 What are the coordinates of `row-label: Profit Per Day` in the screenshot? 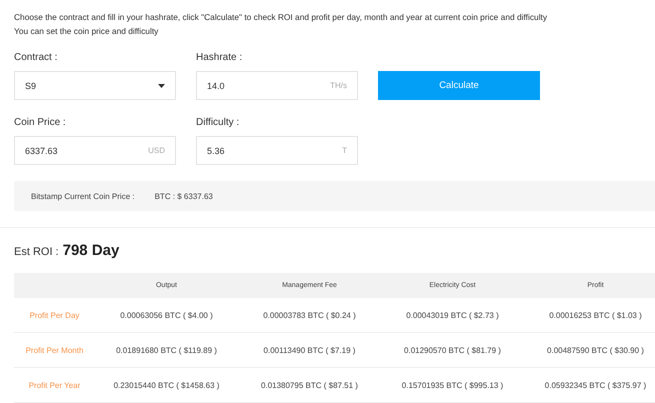 It's located at (54, 315).